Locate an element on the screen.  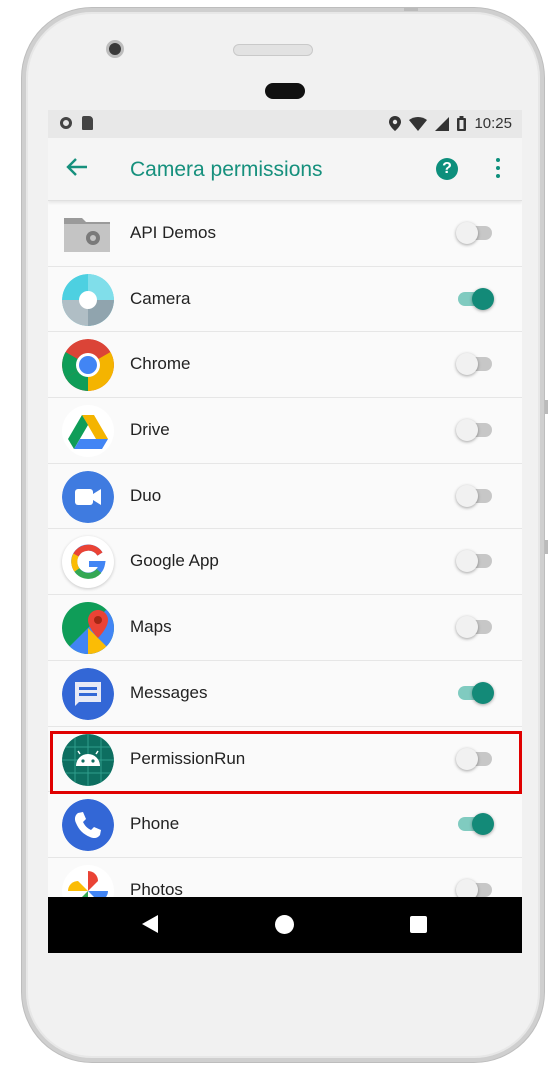
top-button is located at coordinates (411, 9).